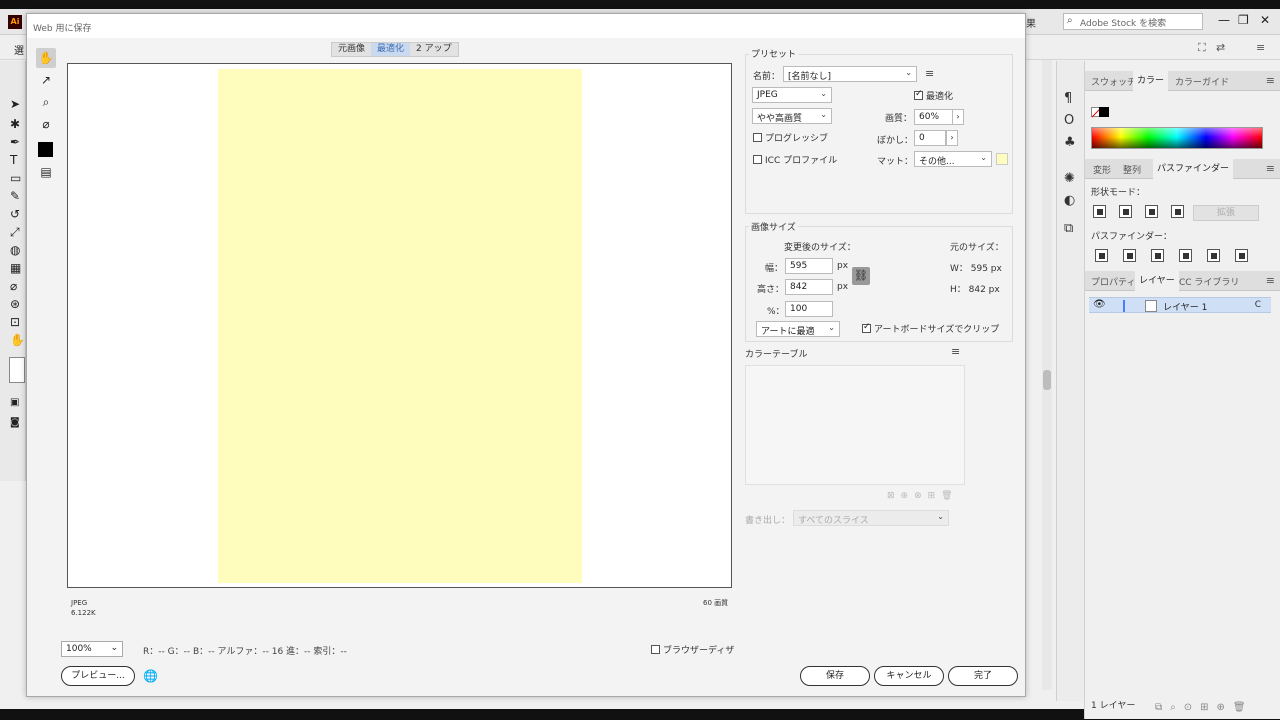  I want to click on close-button: ✕, so click(1265, 20).